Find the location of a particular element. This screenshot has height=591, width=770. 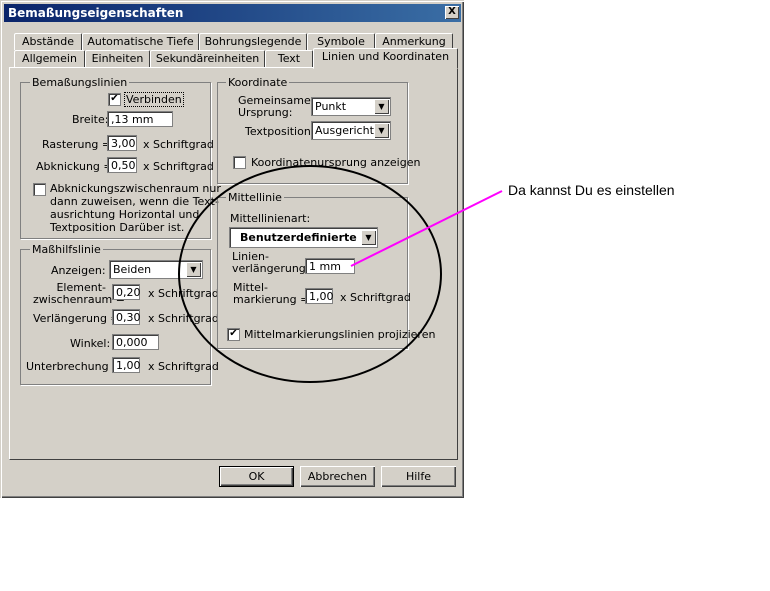

highlight-ellipse is located at coordinates (310, 274).